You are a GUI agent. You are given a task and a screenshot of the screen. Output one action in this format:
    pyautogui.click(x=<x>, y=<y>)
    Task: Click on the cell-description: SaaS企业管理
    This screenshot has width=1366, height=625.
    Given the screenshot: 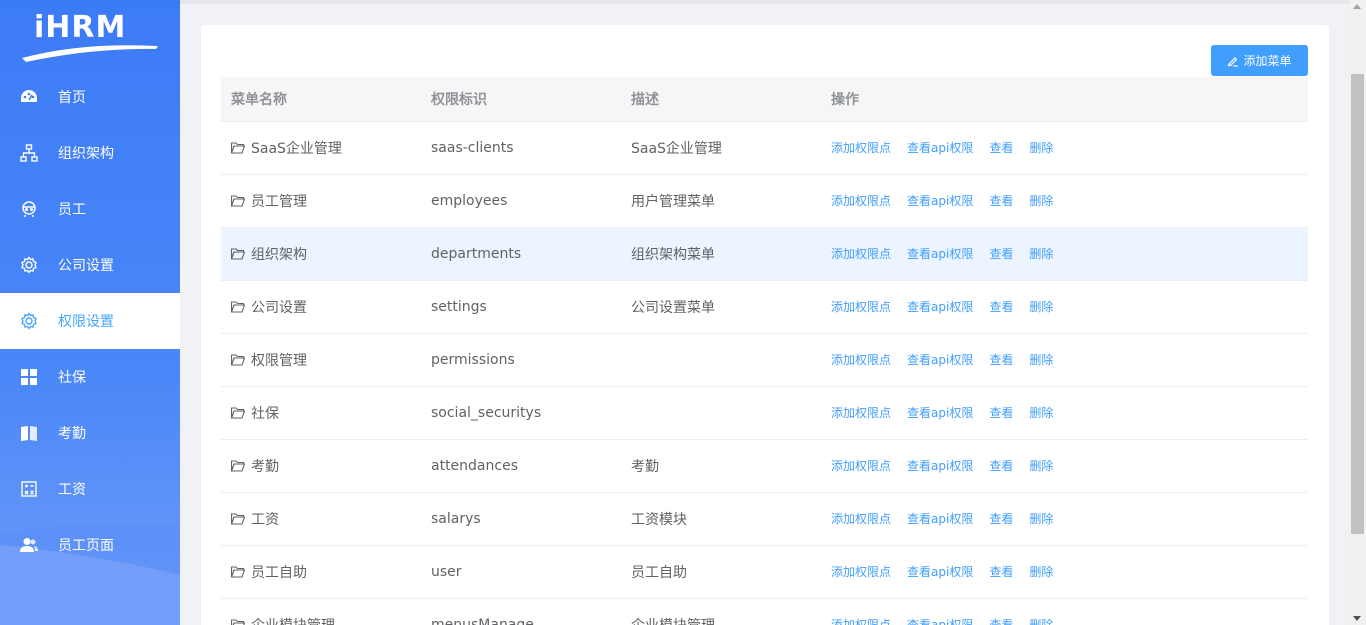 What is the action you would take?
    pyautogui.click(x=721, y=148)
    